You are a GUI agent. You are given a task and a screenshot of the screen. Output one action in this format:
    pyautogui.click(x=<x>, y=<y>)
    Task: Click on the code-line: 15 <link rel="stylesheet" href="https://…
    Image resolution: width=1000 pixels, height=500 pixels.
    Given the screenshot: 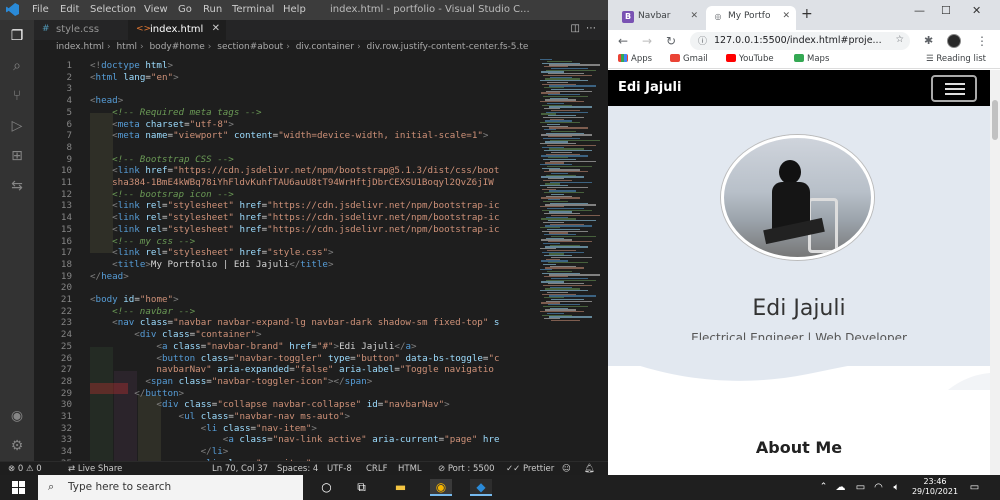 What is the action you would take?
    pyautogui.click(x=284, y=230)
    